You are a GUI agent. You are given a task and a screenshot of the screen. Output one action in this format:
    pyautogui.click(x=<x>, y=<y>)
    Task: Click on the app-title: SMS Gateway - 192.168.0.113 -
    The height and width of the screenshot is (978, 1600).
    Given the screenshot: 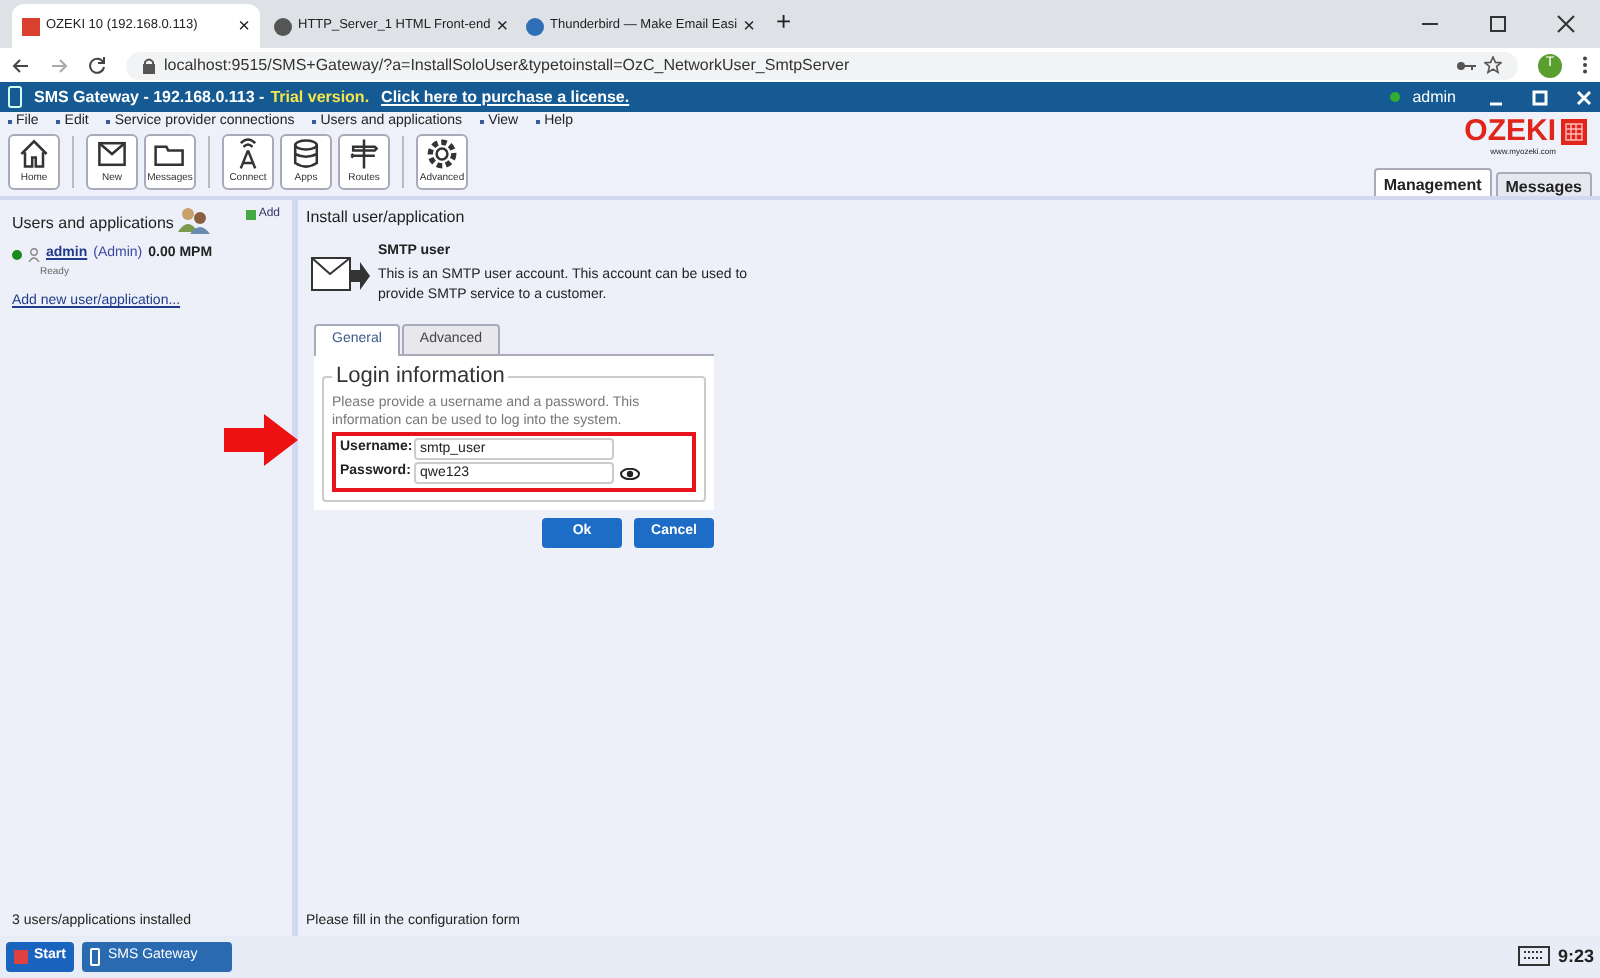 What is the action you would take?
    pyautogui.click(x=149, y=97)
    